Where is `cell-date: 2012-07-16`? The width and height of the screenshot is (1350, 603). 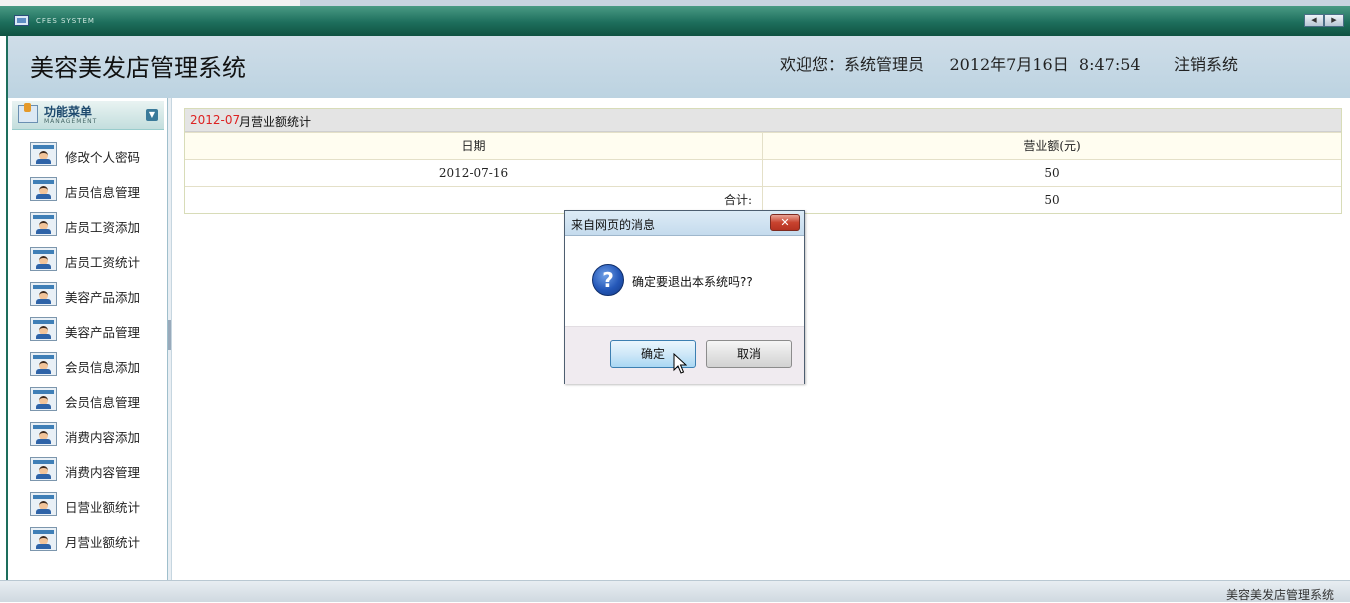 cell-date: 2012-07-16 is located at coordinates (474, 173).